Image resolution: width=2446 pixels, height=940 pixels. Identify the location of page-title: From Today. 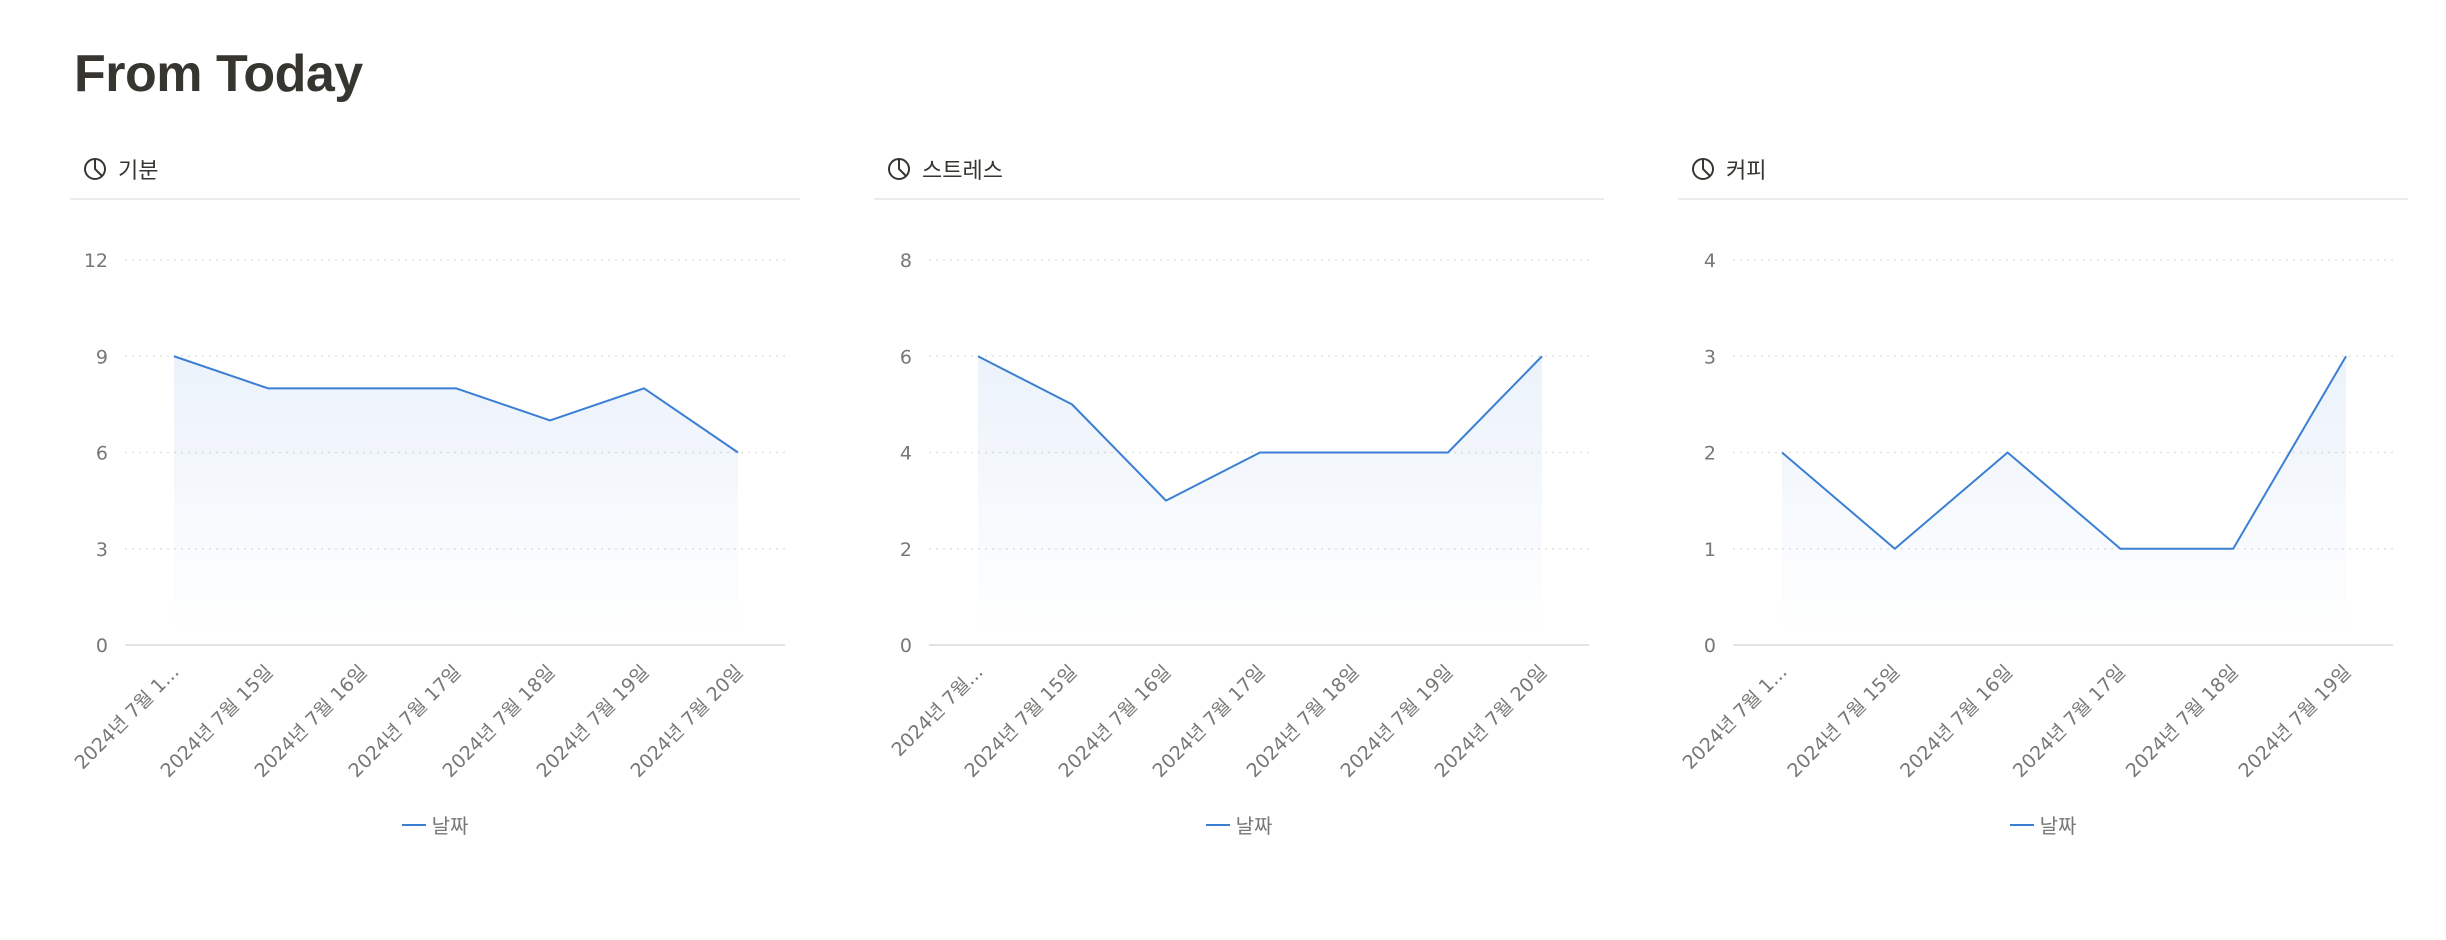
(218, 74).